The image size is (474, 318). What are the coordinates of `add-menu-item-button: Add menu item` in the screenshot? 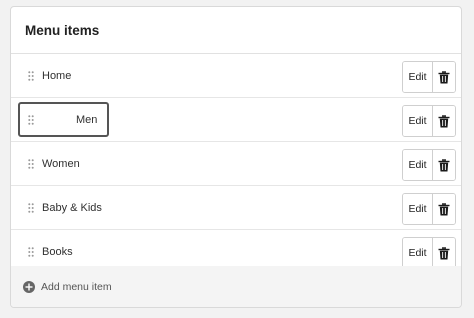 It's located at (236, 286).